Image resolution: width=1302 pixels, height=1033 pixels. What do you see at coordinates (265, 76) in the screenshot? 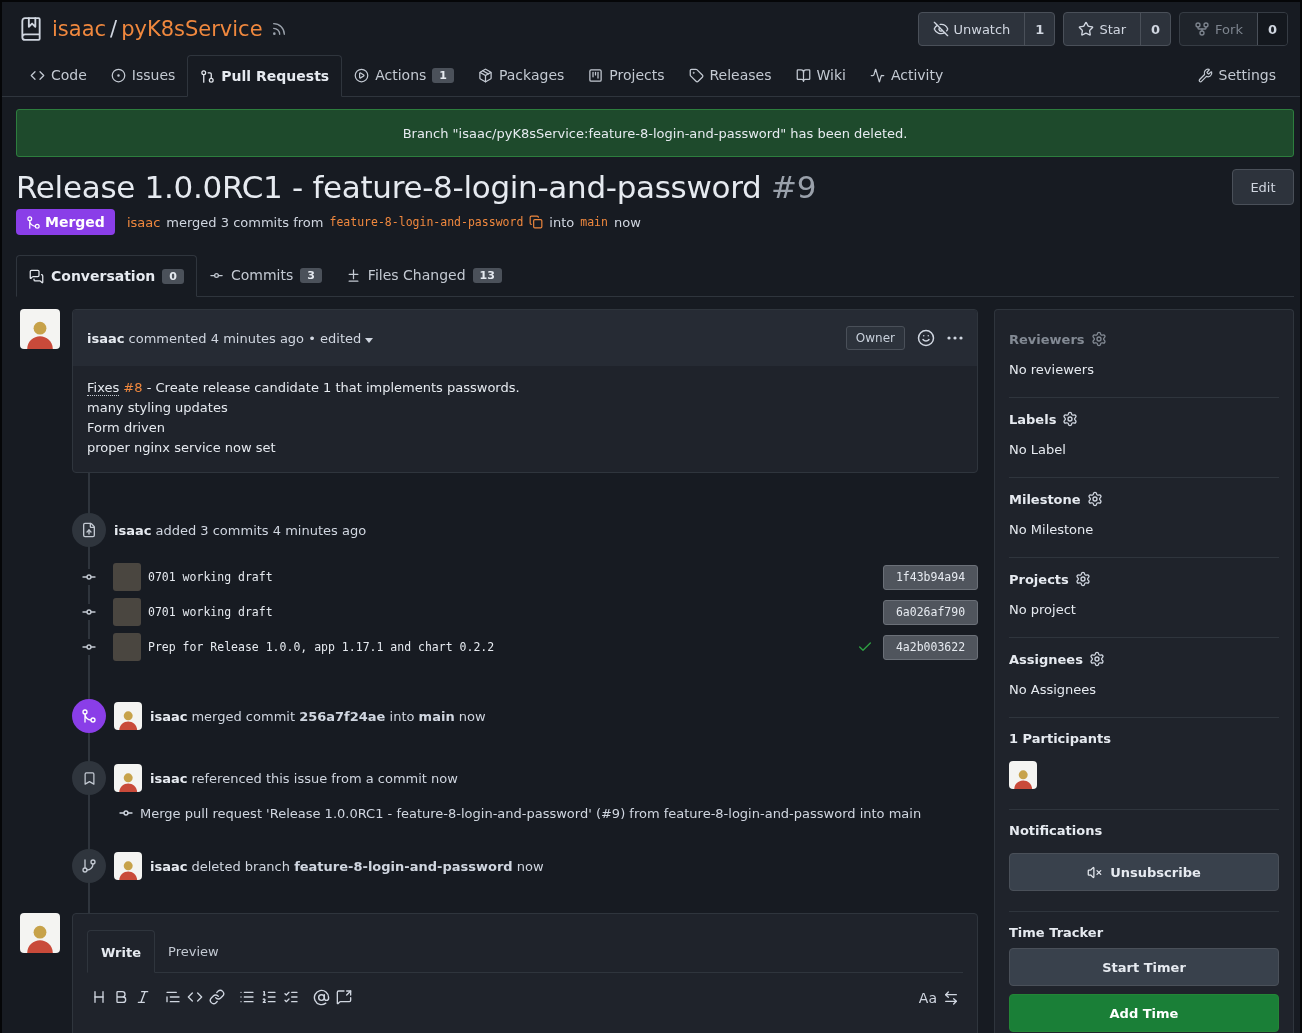
I see `nav-tab: Pull Requests` at bounding box center [265, 76].